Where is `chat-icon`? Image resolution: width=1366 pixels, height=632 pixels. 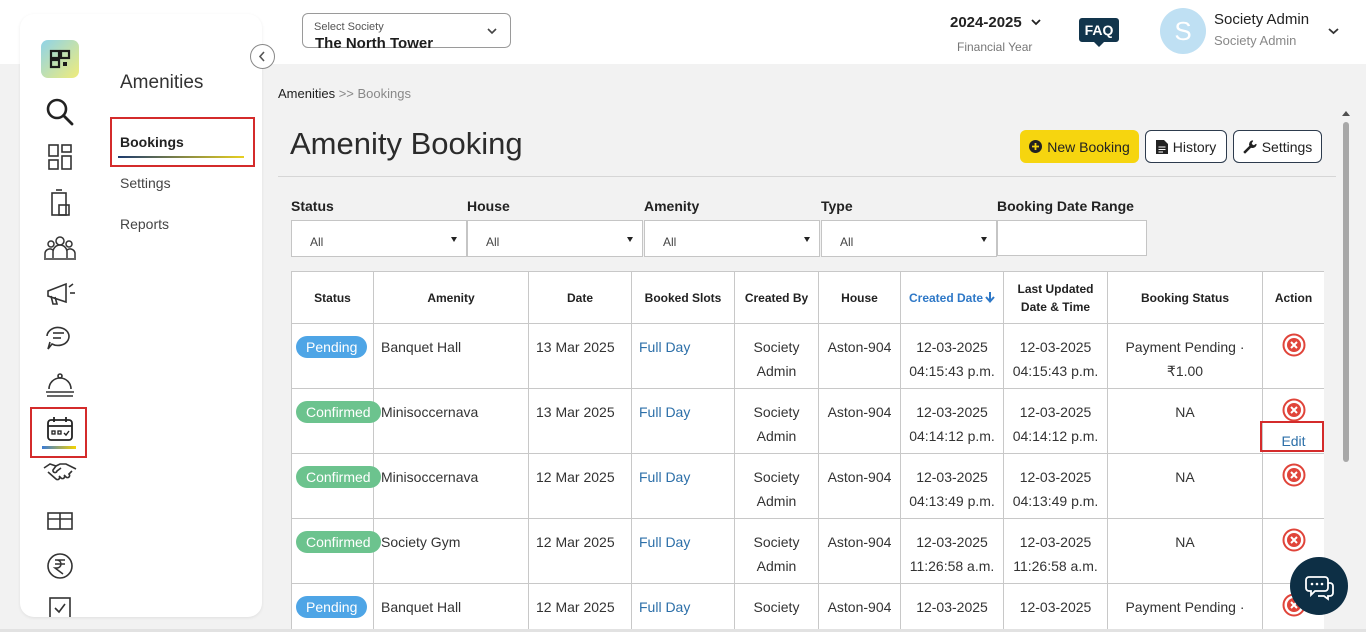
chat-icon is located at coordinates (60, 339).